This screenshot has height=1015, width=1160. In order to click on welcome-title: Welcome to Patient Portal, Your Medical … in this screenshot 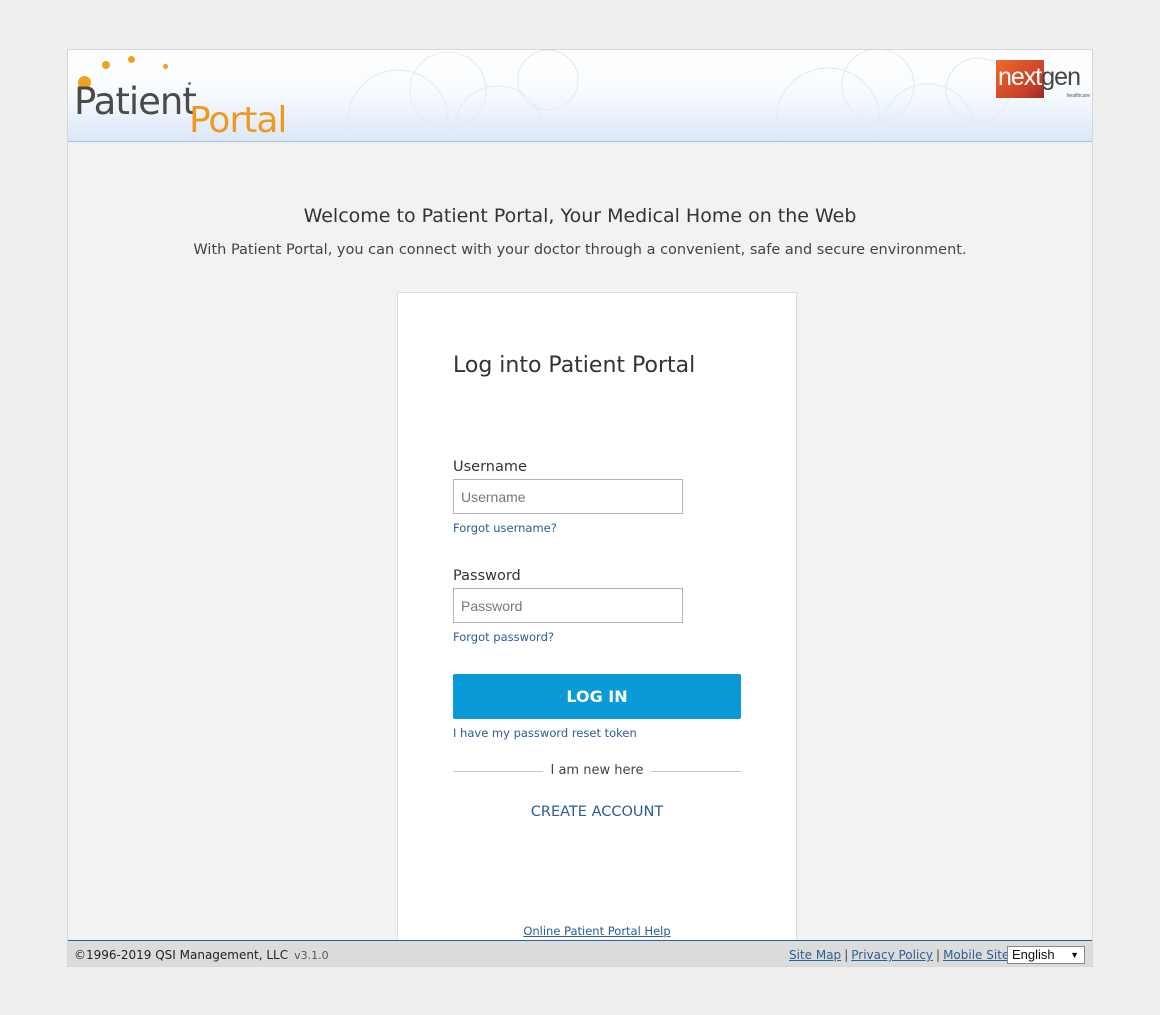, I will do `click(580, 216)`.